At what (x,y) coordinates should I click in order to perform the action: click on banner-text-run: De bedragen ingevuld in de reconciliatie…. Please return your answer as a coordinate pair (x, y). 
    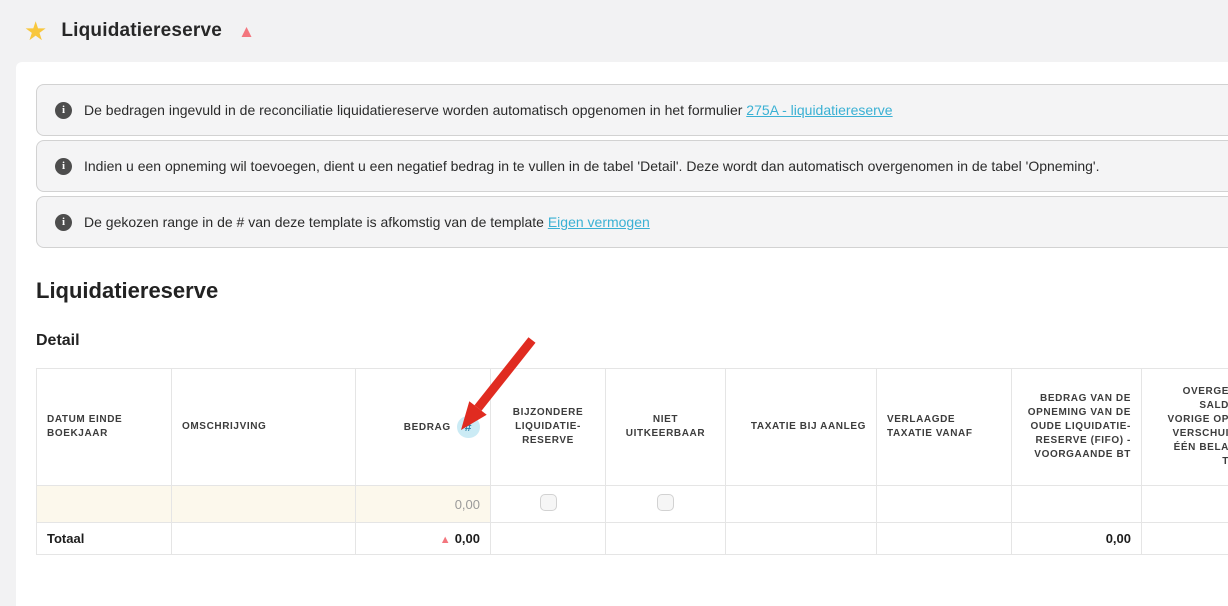
    Looking at the image, I should click on (415, 110).